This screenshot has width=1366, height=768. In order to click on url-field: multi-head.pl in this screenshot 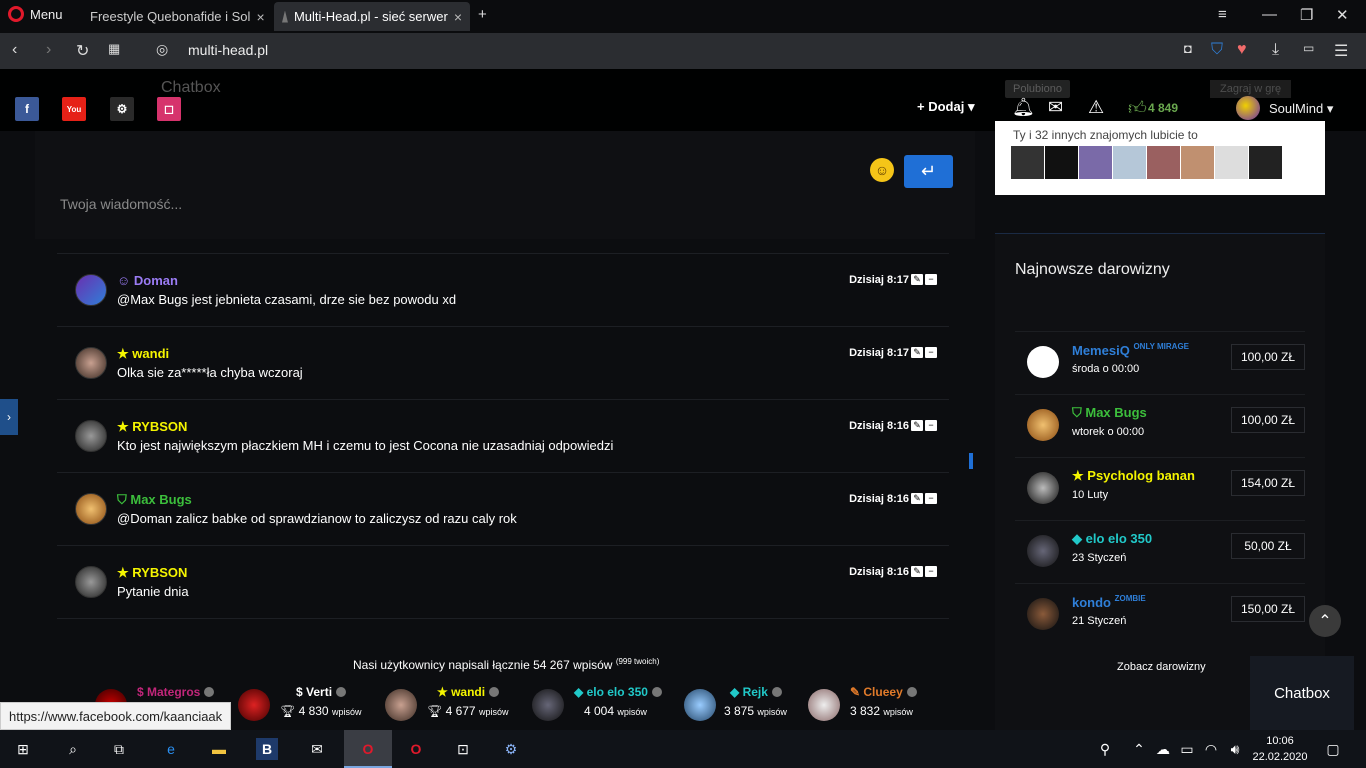, I will do `click(228, 50)`.